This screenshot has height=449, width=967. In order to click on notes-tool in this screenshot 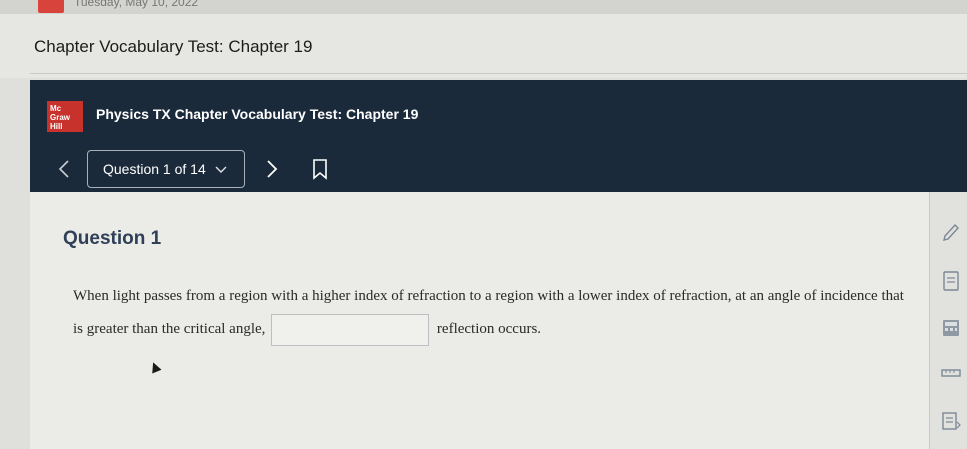, I will do `click(951, 281)`.